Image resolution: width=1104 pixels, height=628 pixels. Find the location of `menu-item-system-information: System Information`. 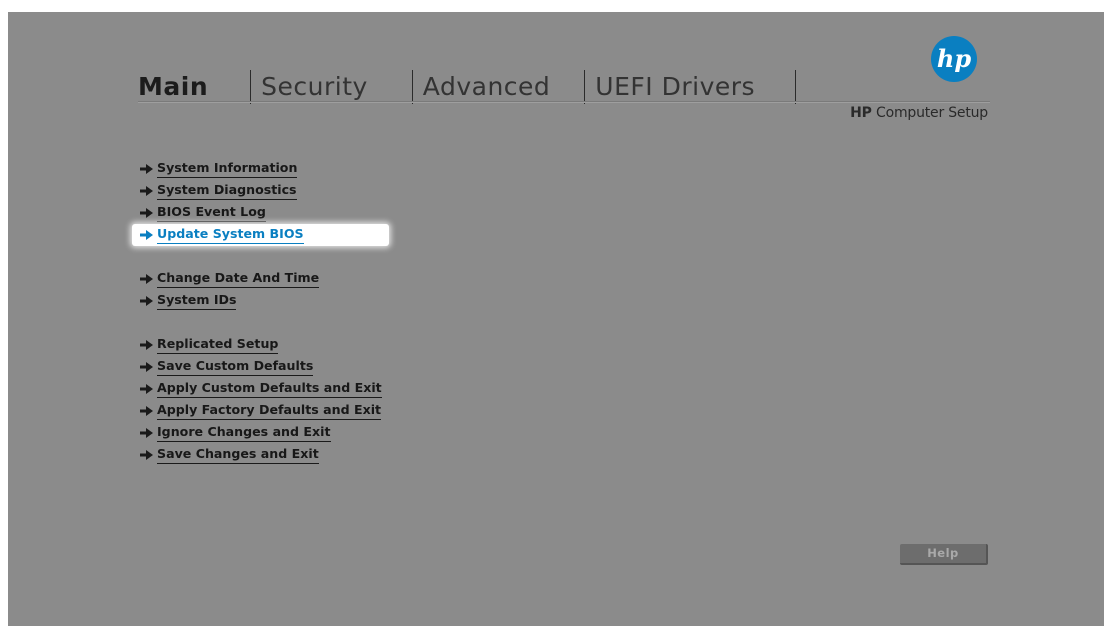

menu-item-system-information: System Information is located at coordinates (263, 169).